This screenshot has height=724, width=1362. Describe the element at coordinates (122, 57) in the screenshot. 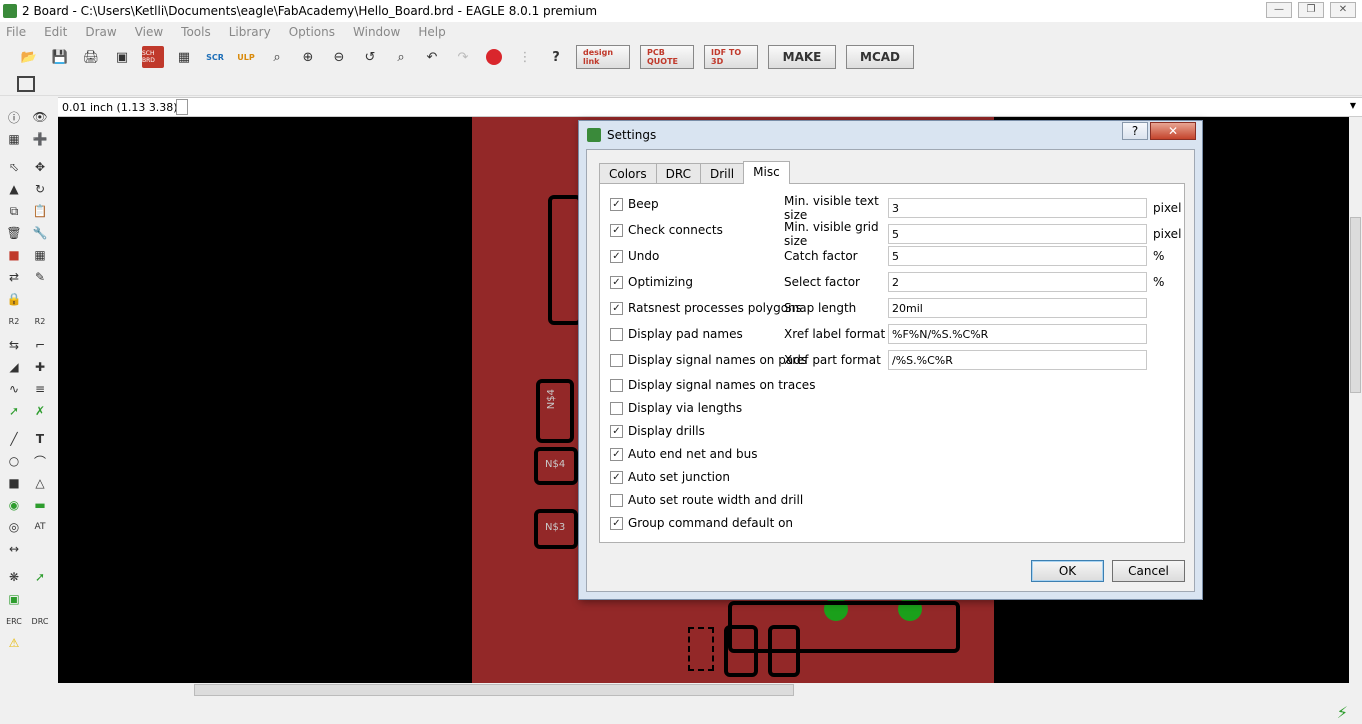

I see `cam-icon: ▣` at that location.